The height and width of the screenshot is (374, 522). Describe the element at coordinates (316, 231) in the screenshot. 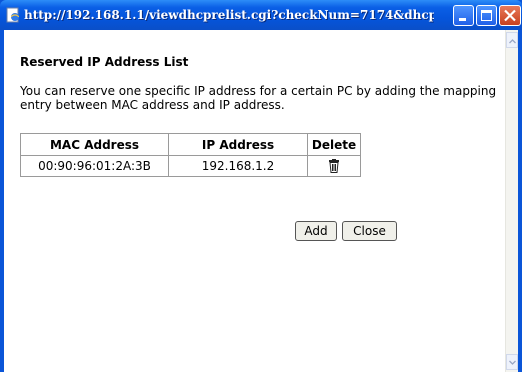

I see `add-button: Add` at that location.